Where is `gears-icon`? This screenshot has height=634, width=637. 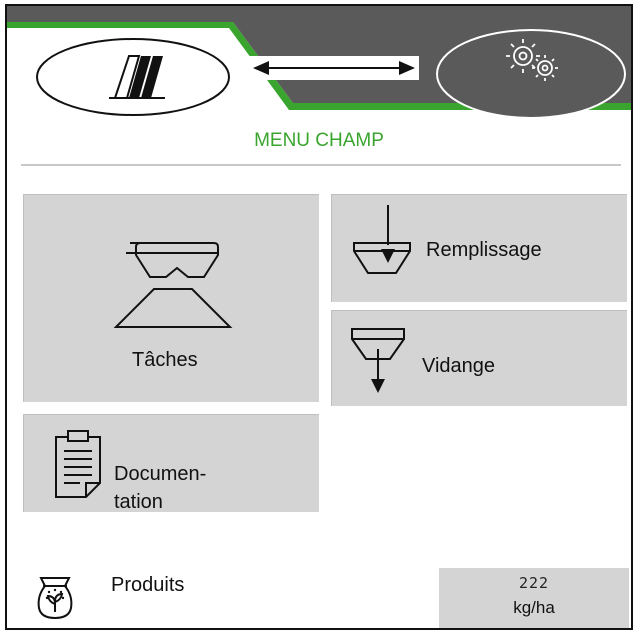 gears-icon is located at coordinates (532, 60).